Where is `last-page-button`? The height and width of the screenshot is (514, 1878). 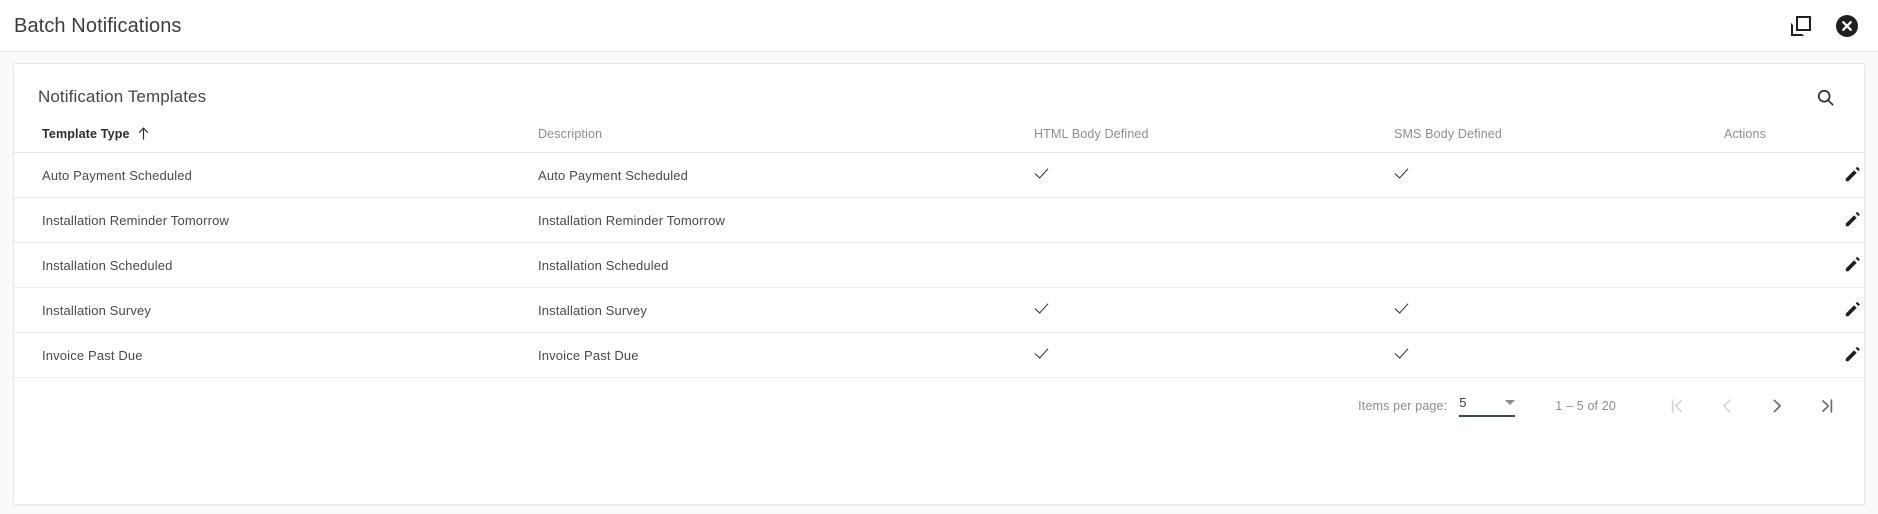 last-page-button is located at coordinates (1827, 406).